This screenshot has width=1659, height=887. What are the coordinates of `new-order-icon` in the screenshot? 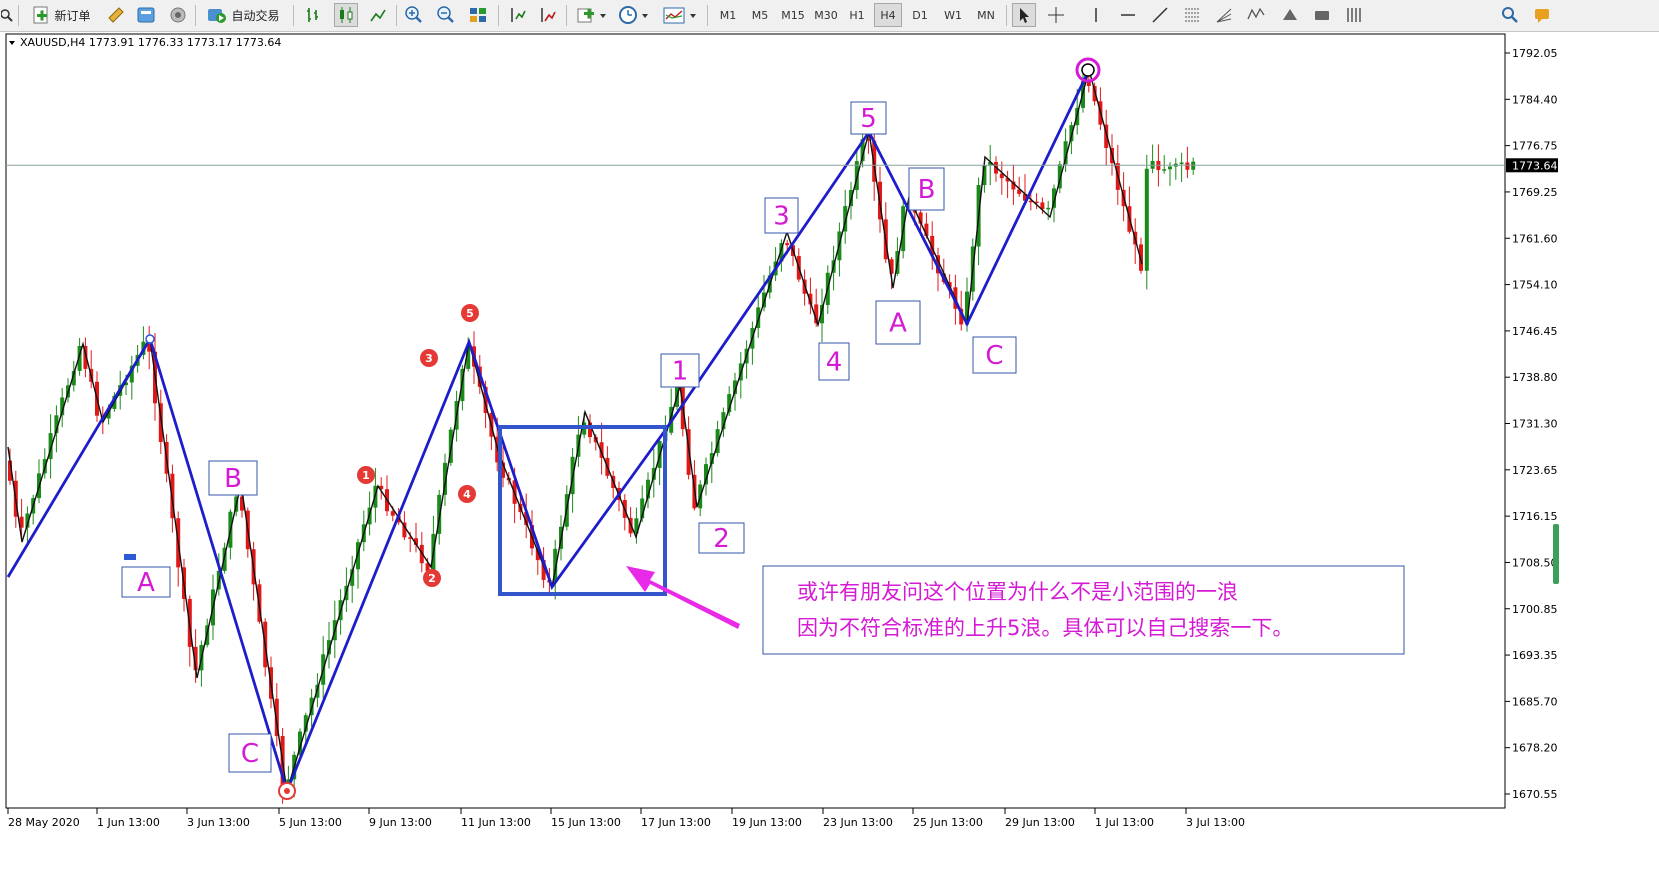 It's located at (40, 15).